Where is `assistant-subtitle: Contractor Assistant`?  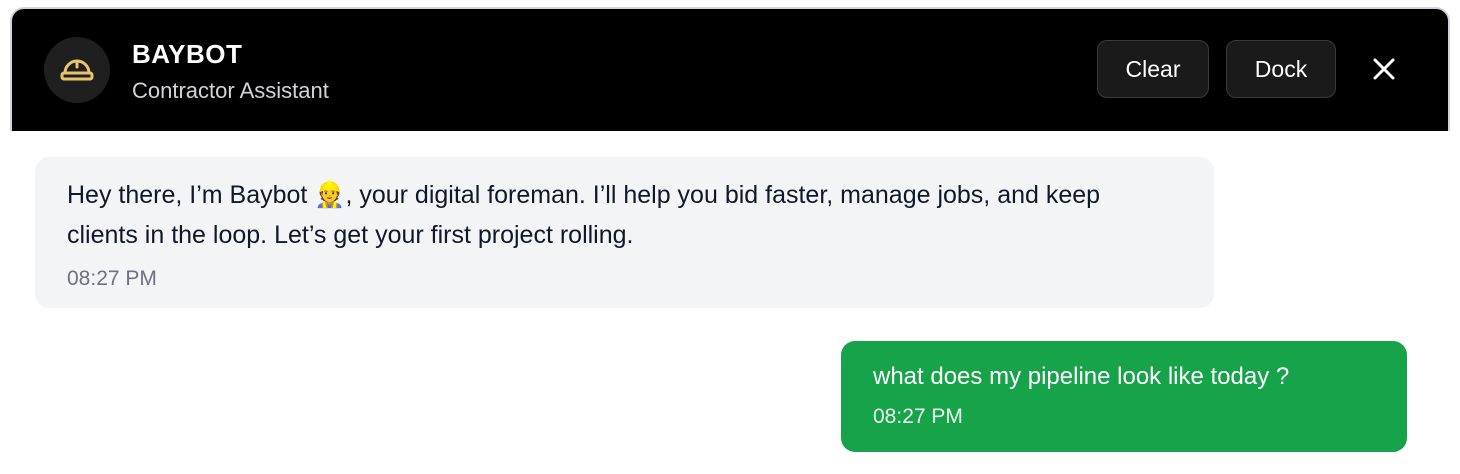 assistant-subtitle: Contractor Assistant is located at coordinates (230, 90).